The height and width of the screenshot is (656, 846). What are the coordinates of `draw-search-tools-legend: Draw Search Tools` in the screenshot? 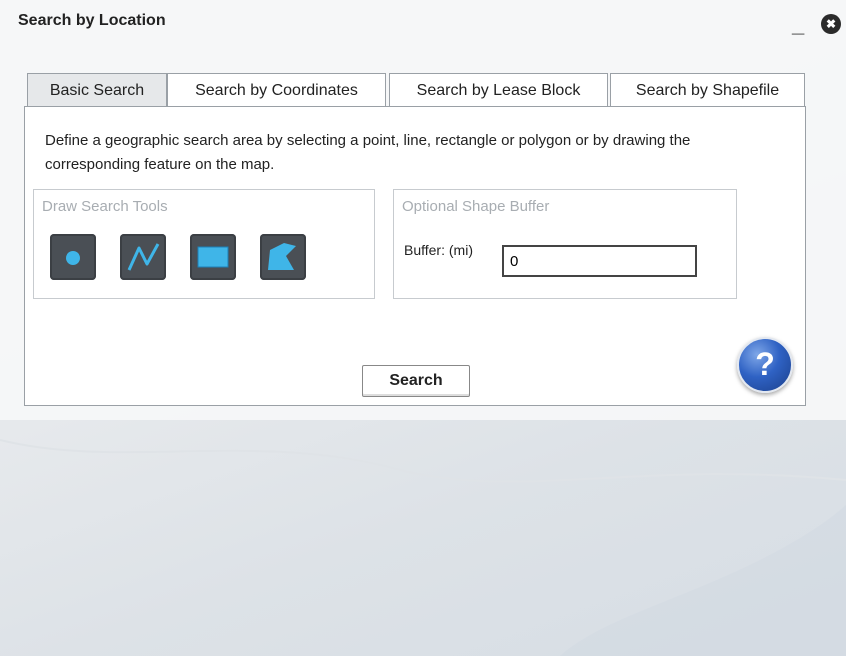 It's located at (105, 206).